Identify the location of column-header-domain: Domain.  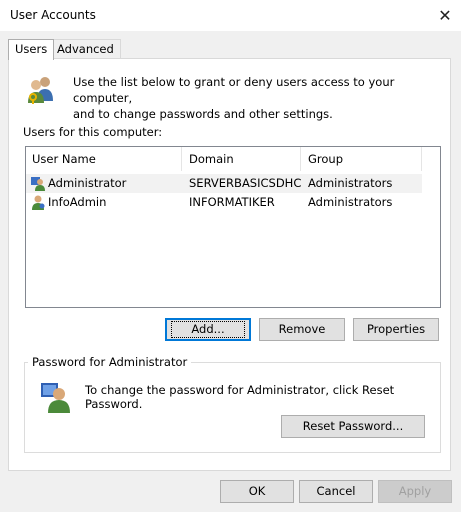
(242, 159).